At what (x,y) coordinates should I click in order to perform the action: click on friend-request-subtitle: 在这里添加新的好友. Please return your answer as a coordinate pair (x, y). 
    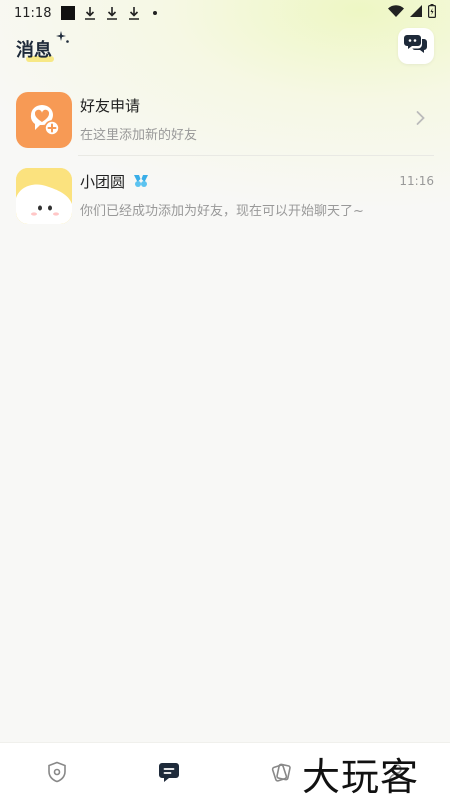
    Looking at the image, I should click on (139, 135).